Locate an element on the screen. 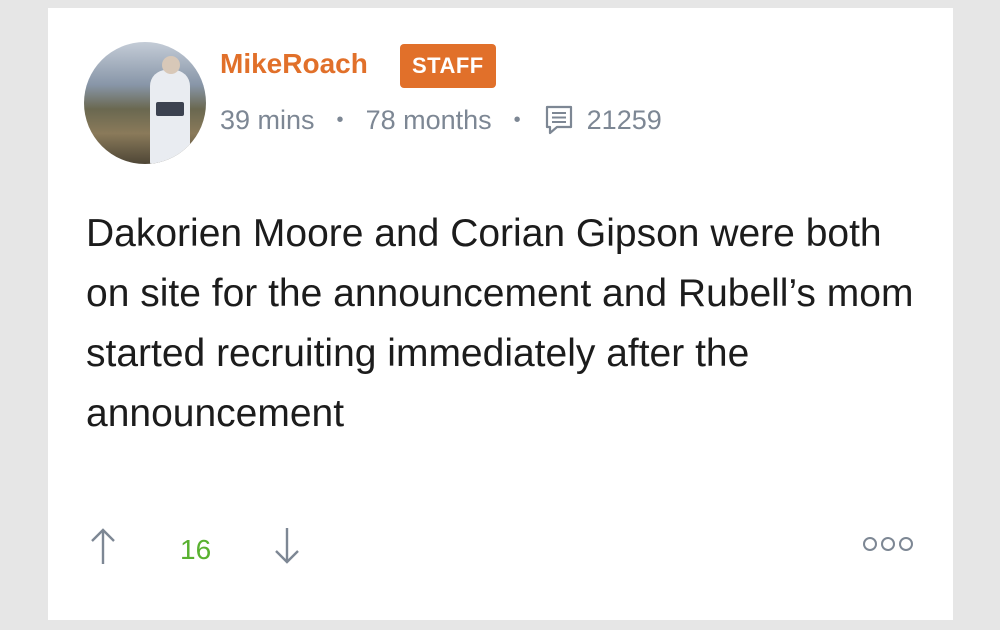 The height and width of the screenshot is (630, 1000). author-name: MikeRoach is located at coordinates (294, 64).